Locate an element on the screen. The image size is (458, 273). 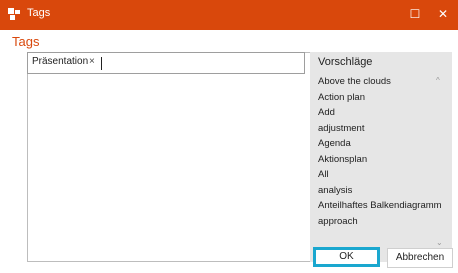
suggestions-title: Vorschläge is located at coordinates (345, 62).